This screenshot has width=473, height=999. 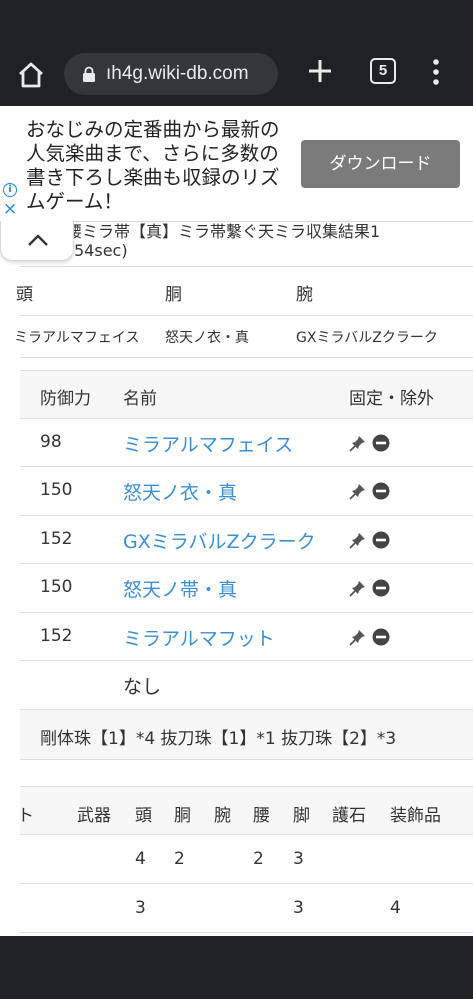 What do you see at coordinates (246, 491) in the screenshot?
I see `table-row: 150 怒天ノ衣・真` at bounding box center [246, 491].